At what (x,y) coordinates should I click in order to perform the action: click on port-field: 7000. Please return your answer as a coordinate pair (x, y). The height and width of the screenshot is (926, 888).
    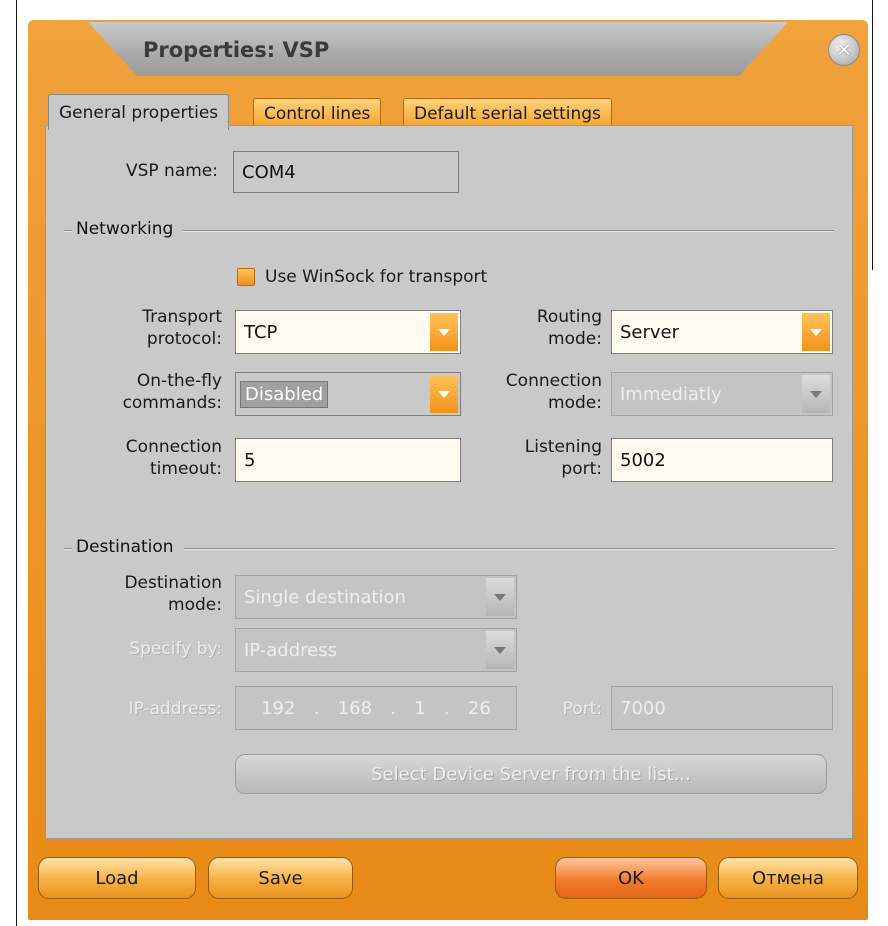
    Looking at the image, I should click on (722, 708).